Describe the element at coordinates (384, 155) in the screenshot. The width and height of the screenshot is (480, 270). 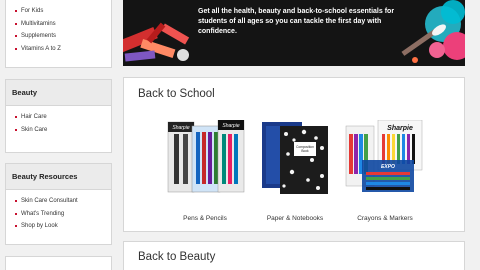
I see `crayons-markers-image: Sharpie EXPO` at that location.